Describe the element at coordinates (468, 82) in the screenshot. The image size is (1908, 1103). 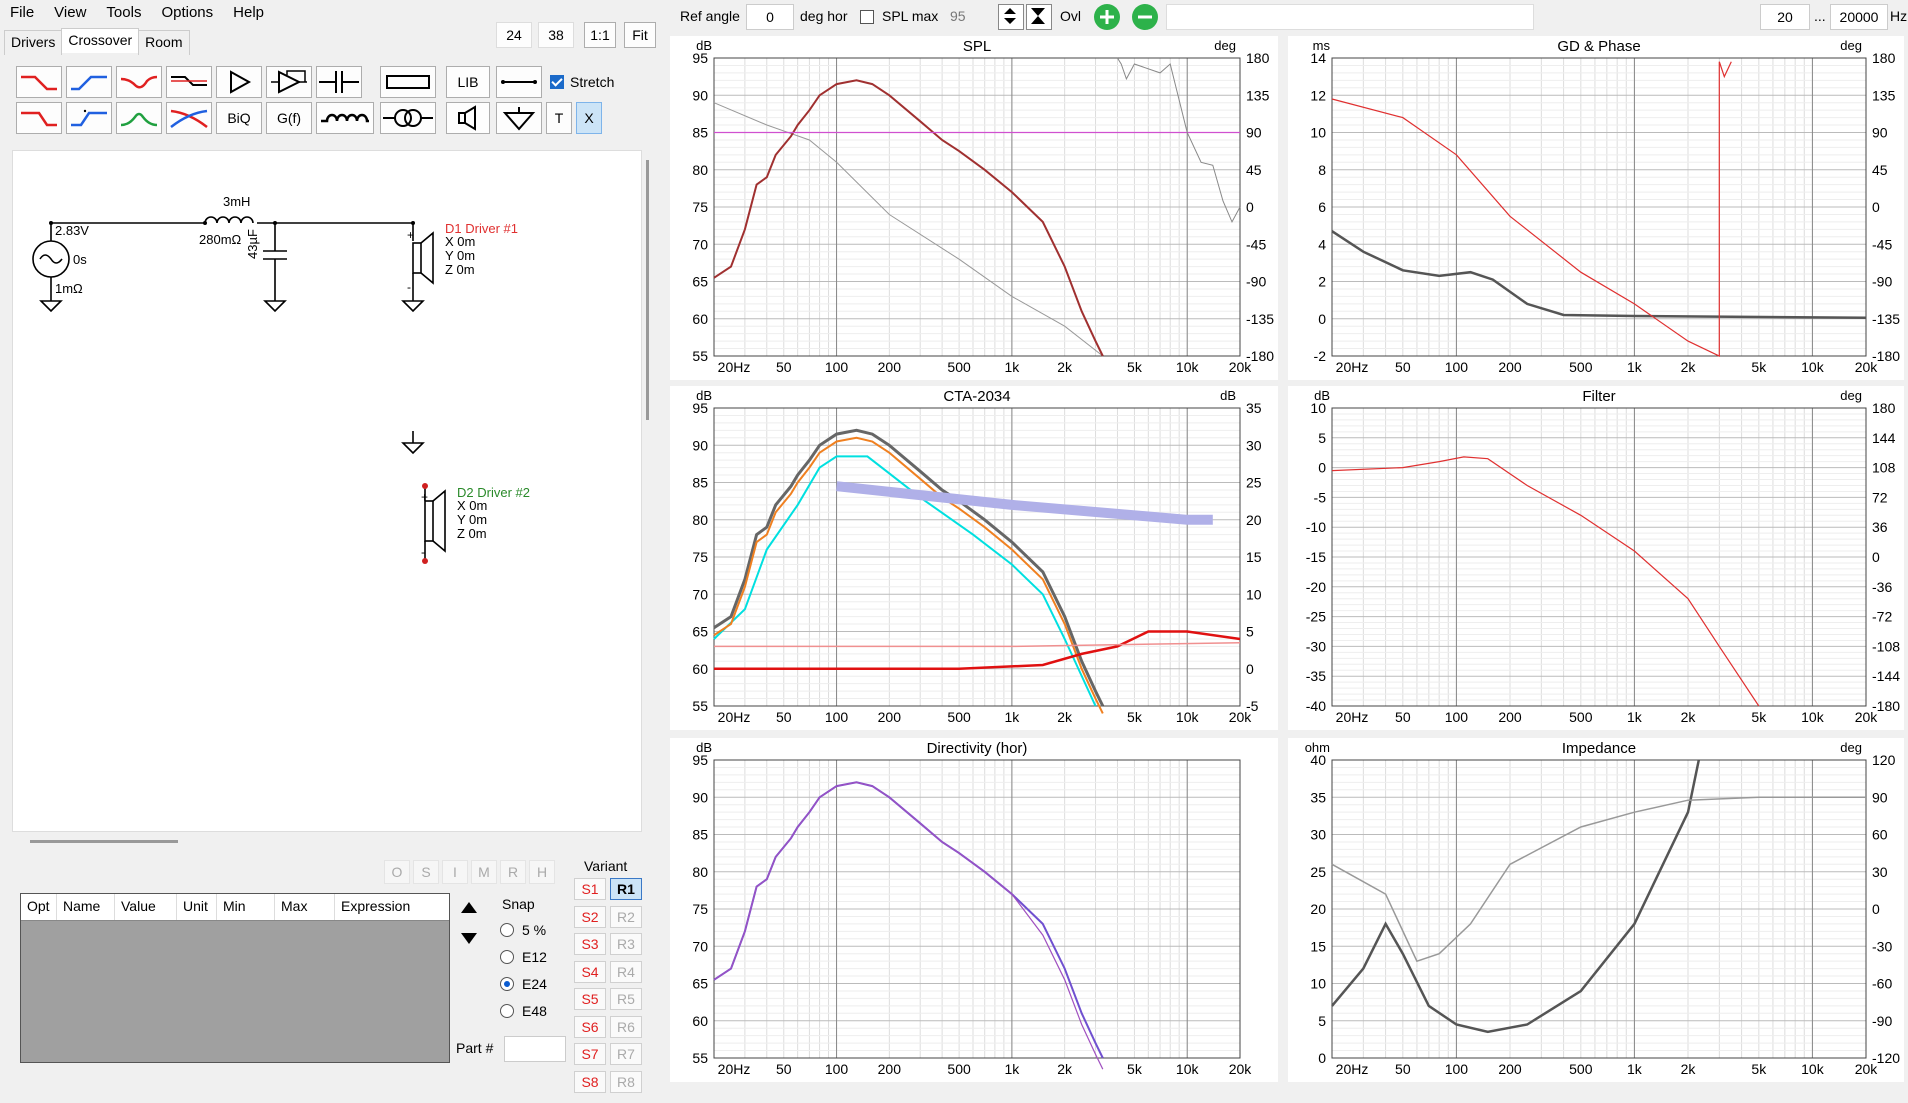
I see `library-button: LIB` at that location.